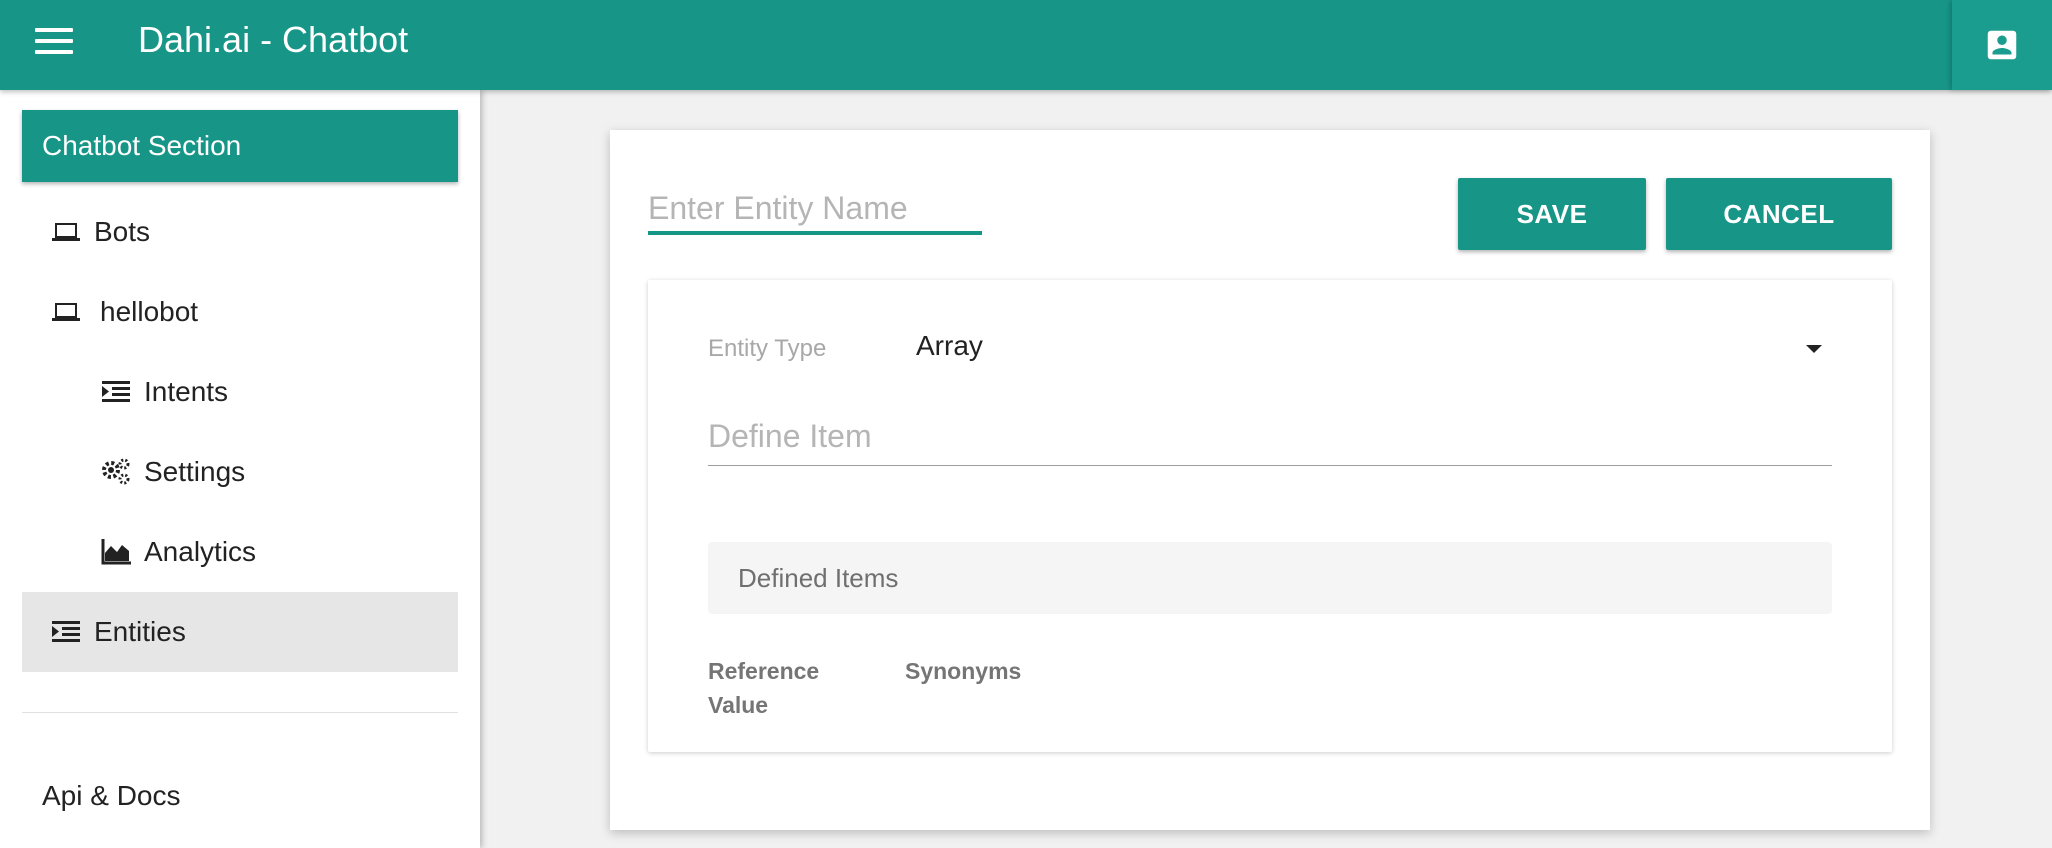 This screenshot has width=2052, height=848. Describe the element at coordinates (186, 391) in the screenshot. I see `sidebar-item-label: Intents` at that location.